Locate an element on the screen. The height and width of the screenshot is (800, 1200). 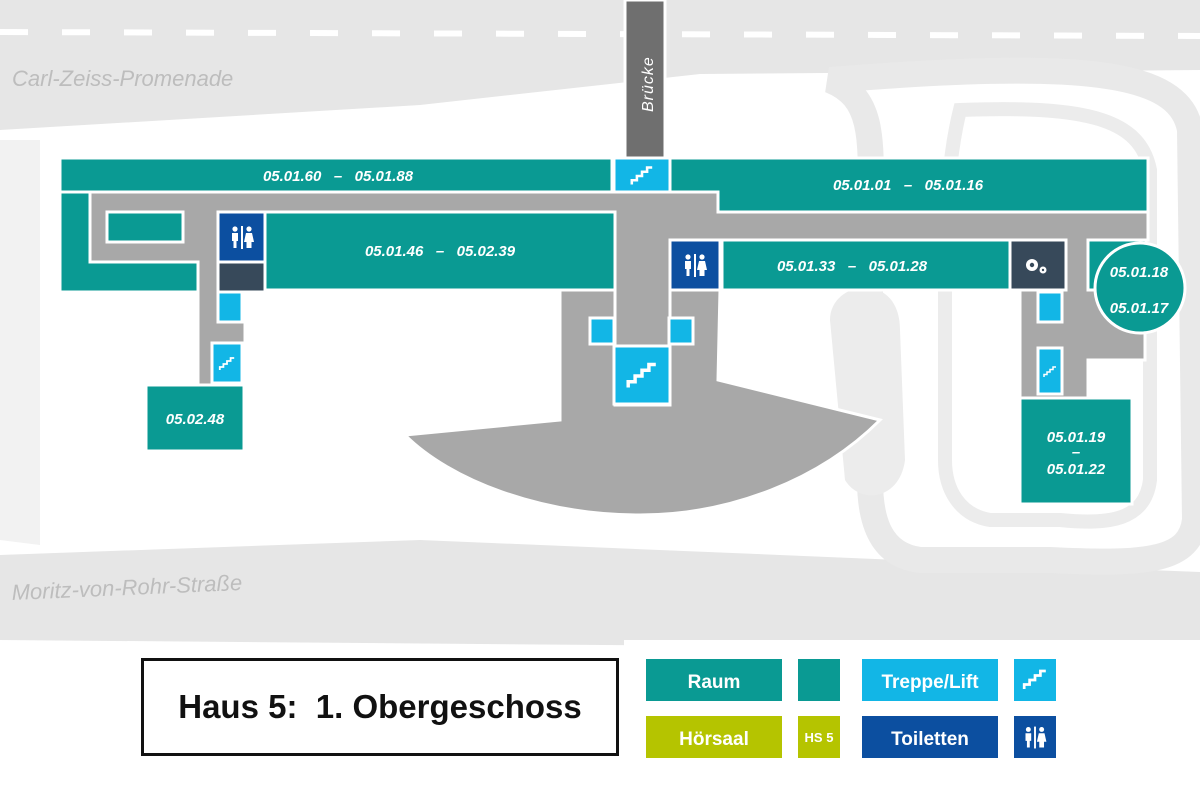
floor-title-box: Haus 5: 1. Obergeschoss is located at coordinates (380, 707).